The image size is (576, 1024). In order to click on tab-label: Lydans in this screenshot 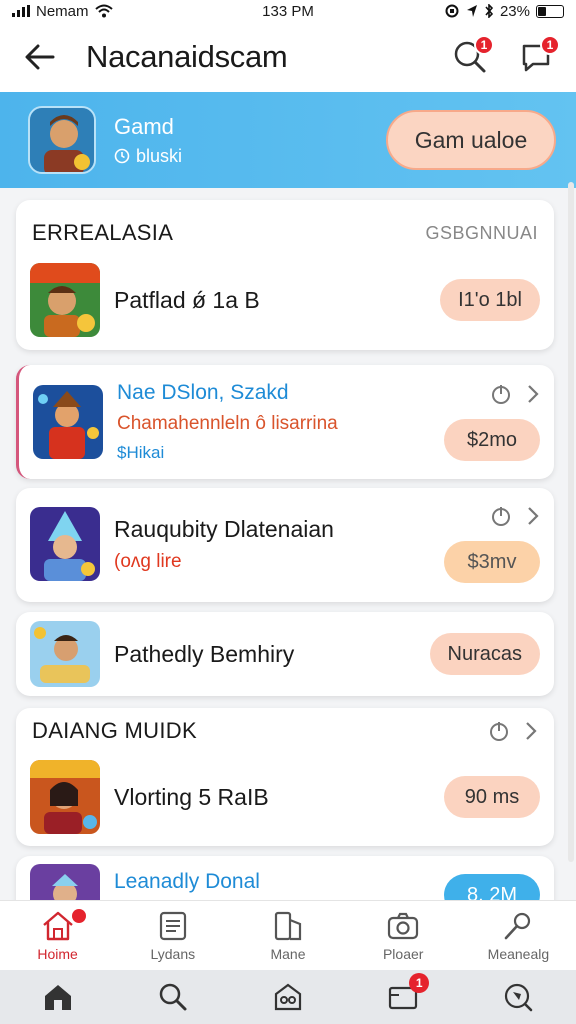, I will do `click(173, 953)`.